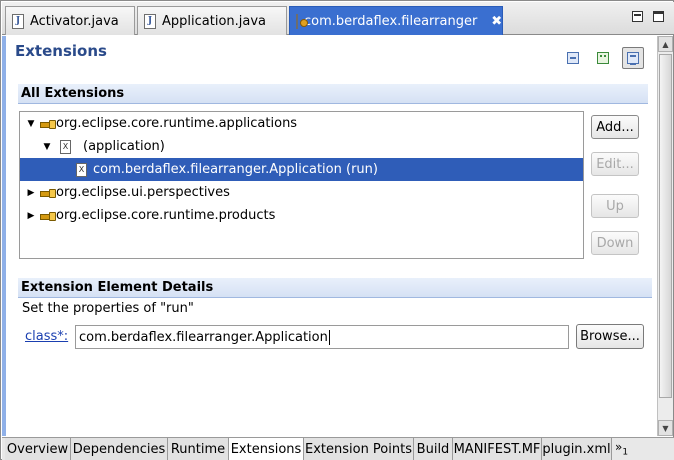 The width and height of the screenshot is (674, 460). I want to click on minimize-button, so click(637, 16).